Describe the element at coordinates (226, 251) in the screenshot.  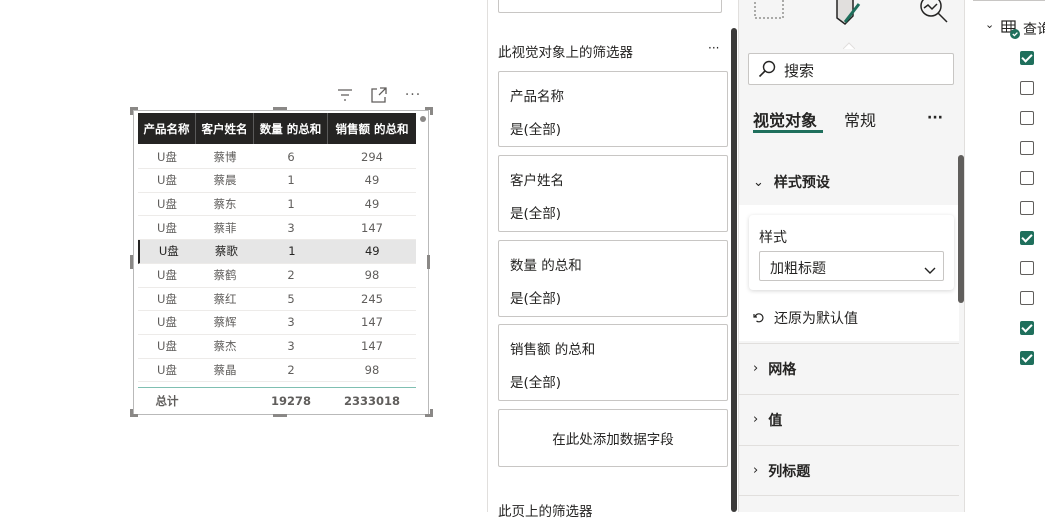
I see `table-cell: 蔡歌` at that location.